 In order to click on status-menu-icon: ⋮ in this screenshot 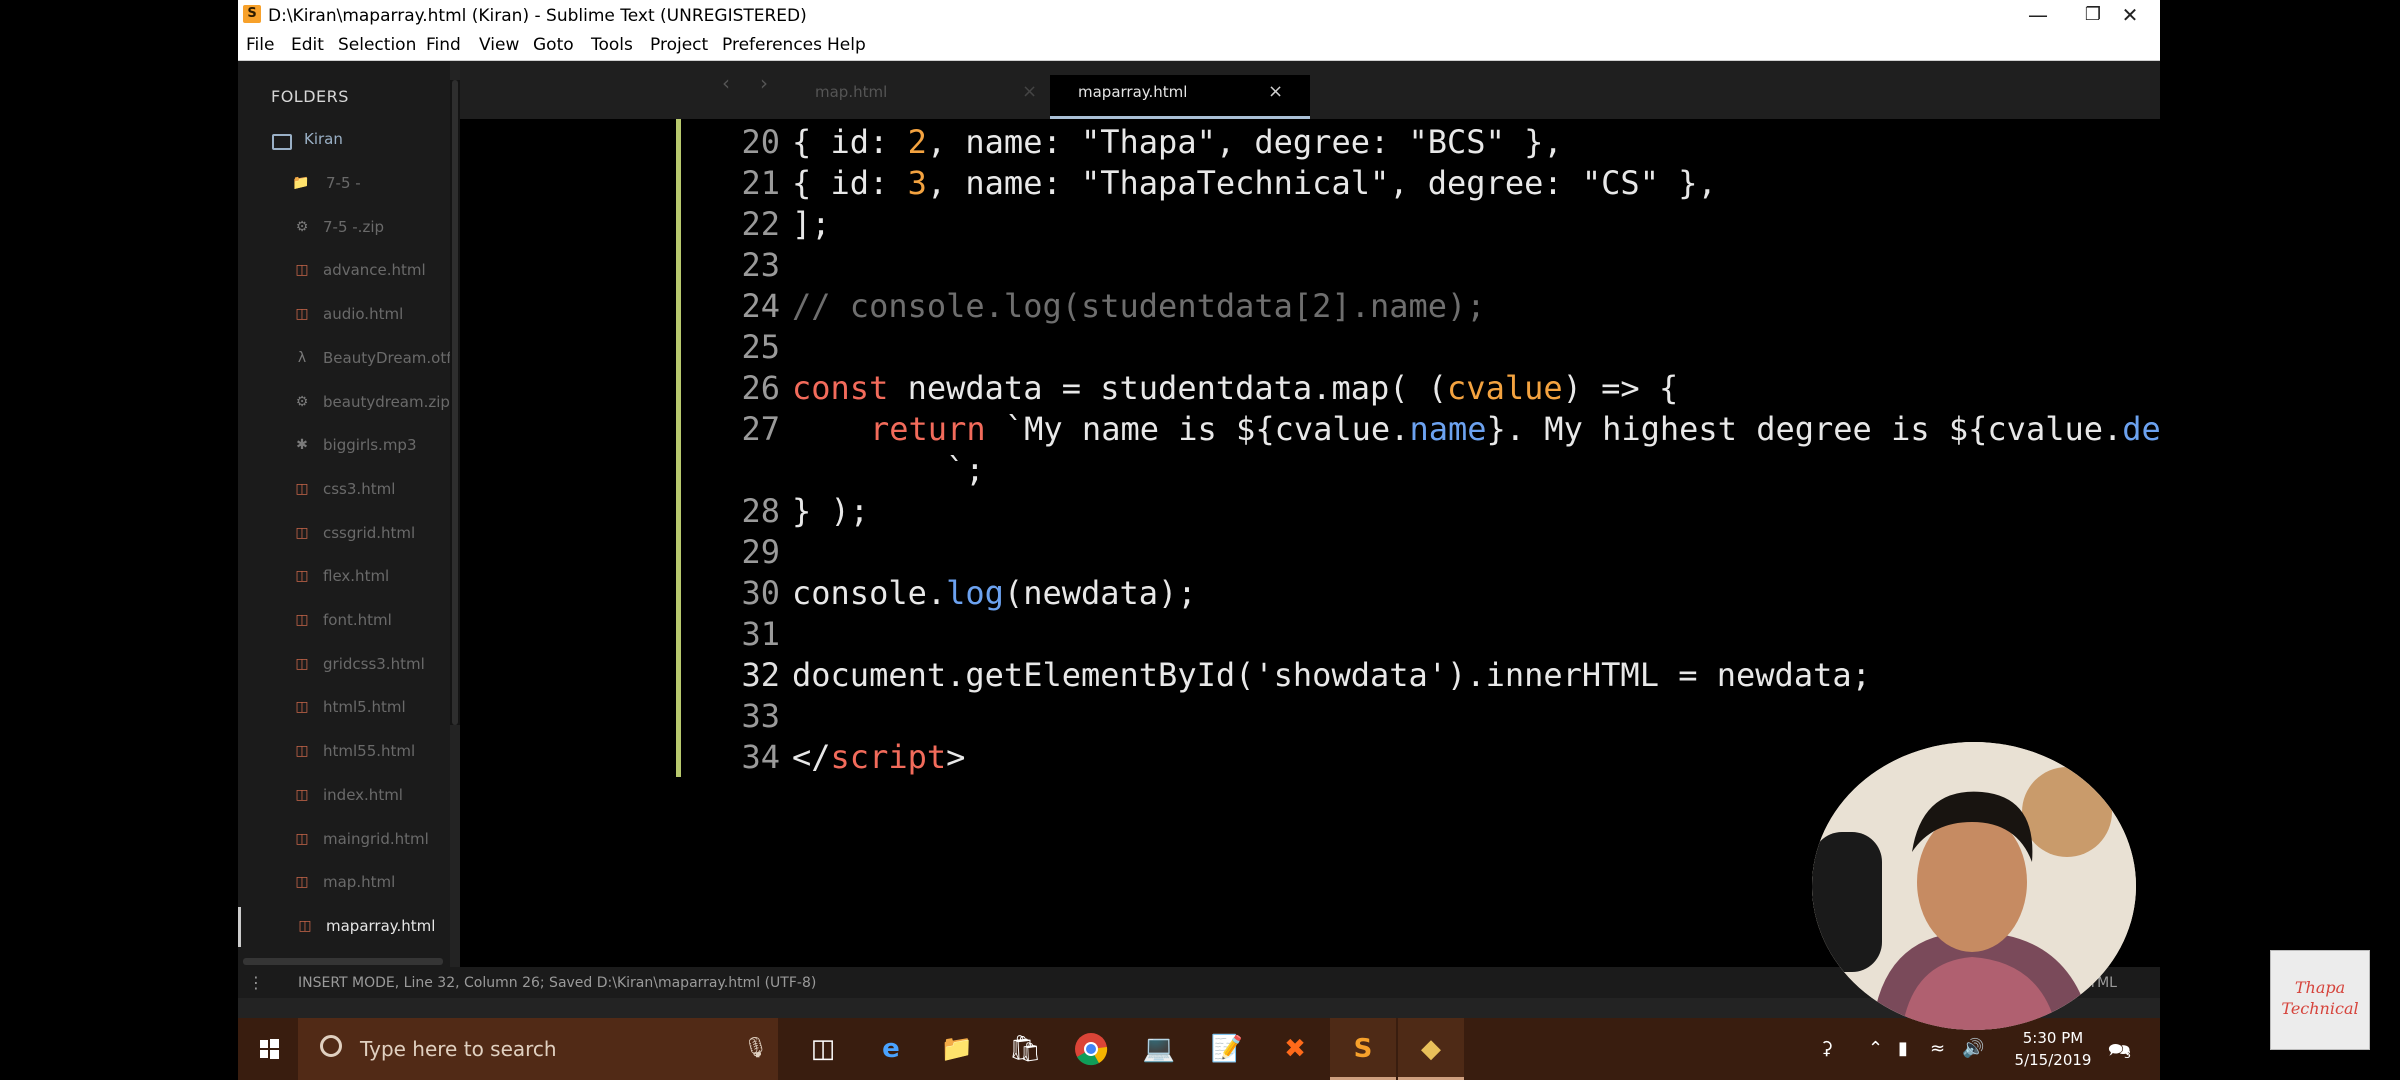, I will do `click(256, 982)`.